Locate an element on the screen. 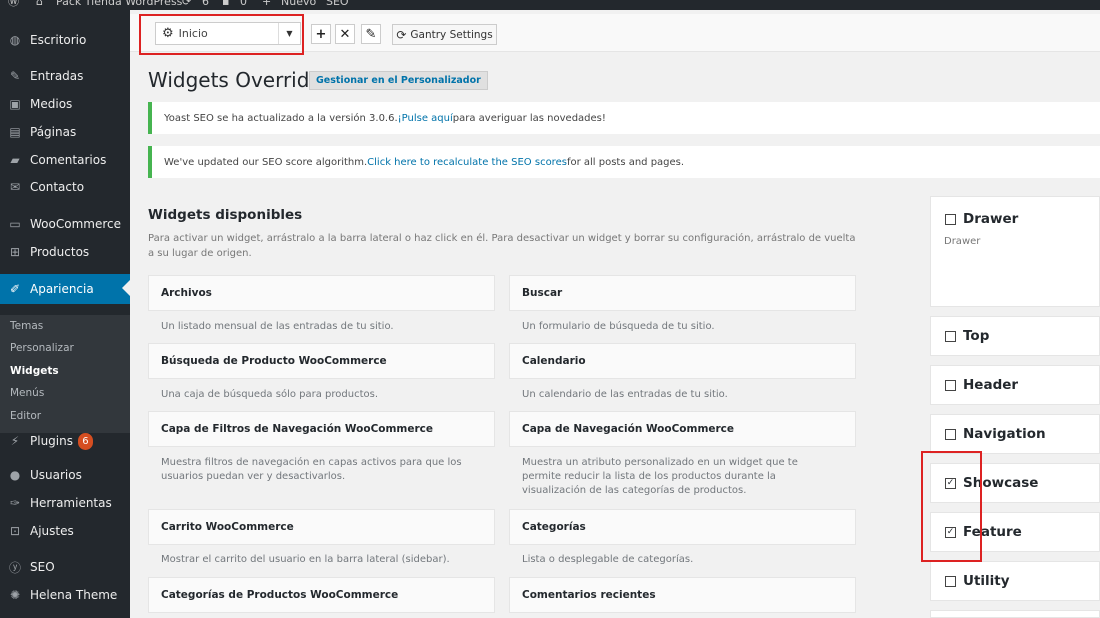  edit-outline-button: ✎ is located at coordinates (371, 34).